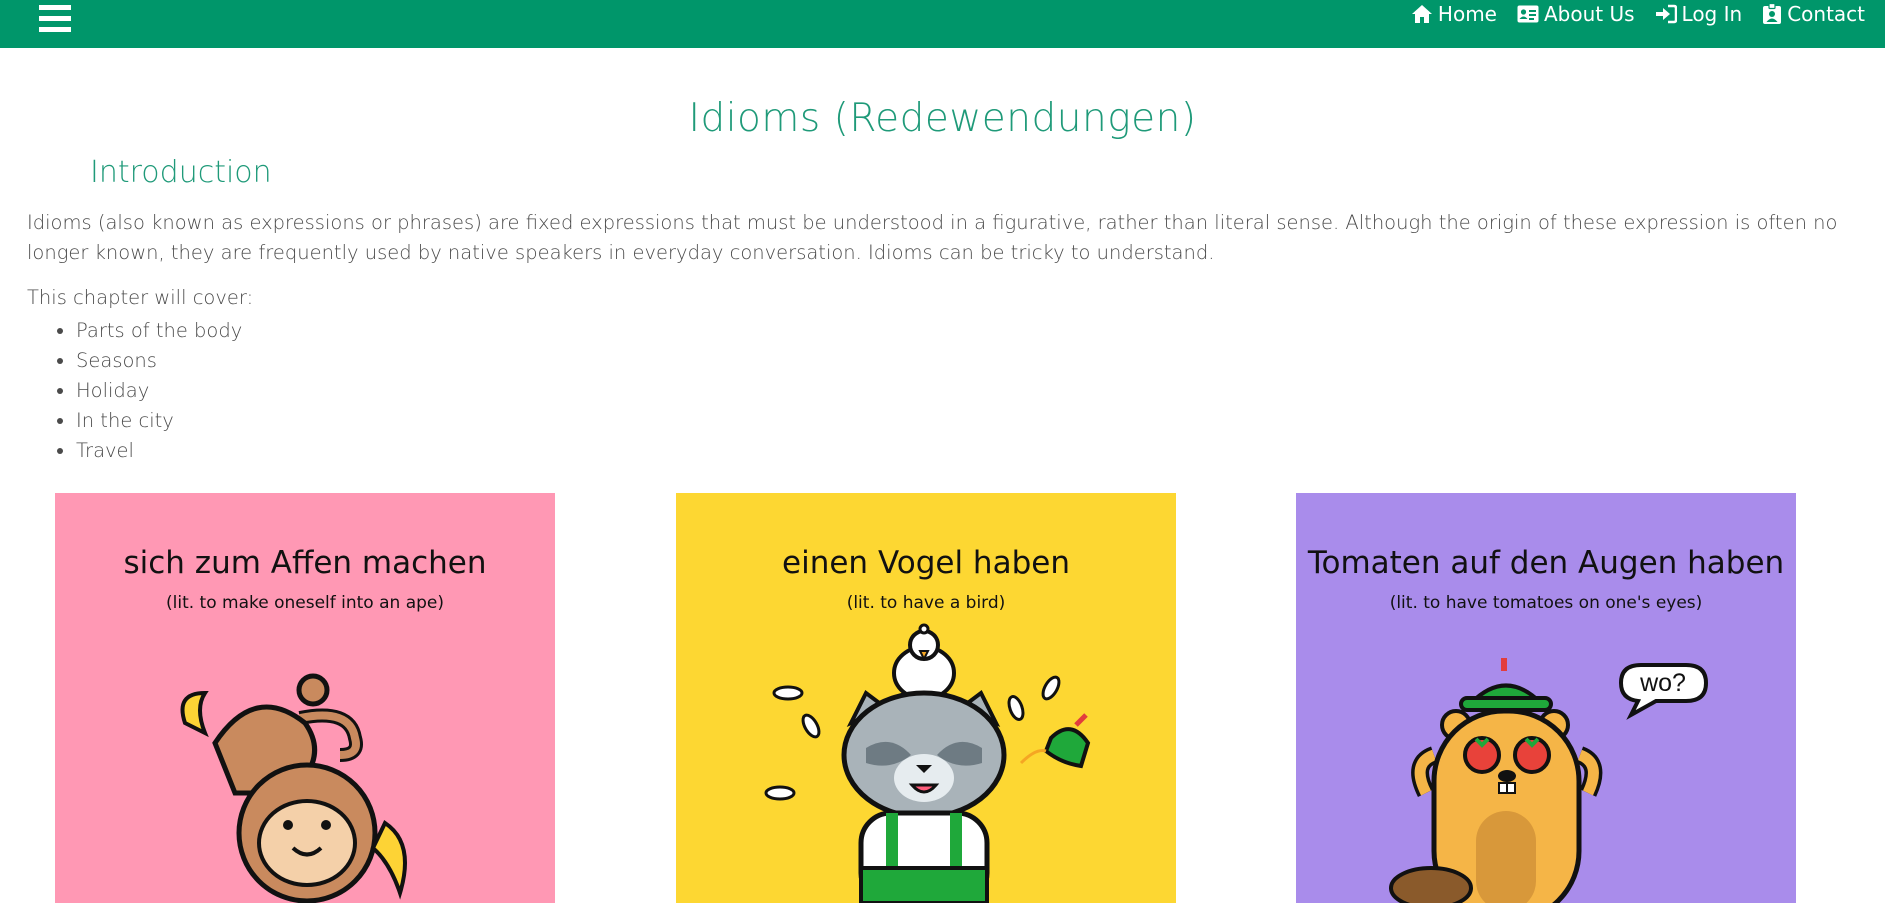  Describe the element at coordinates (159, 331) in the screenshot. I see `list-item: Parts of the body` at that location.